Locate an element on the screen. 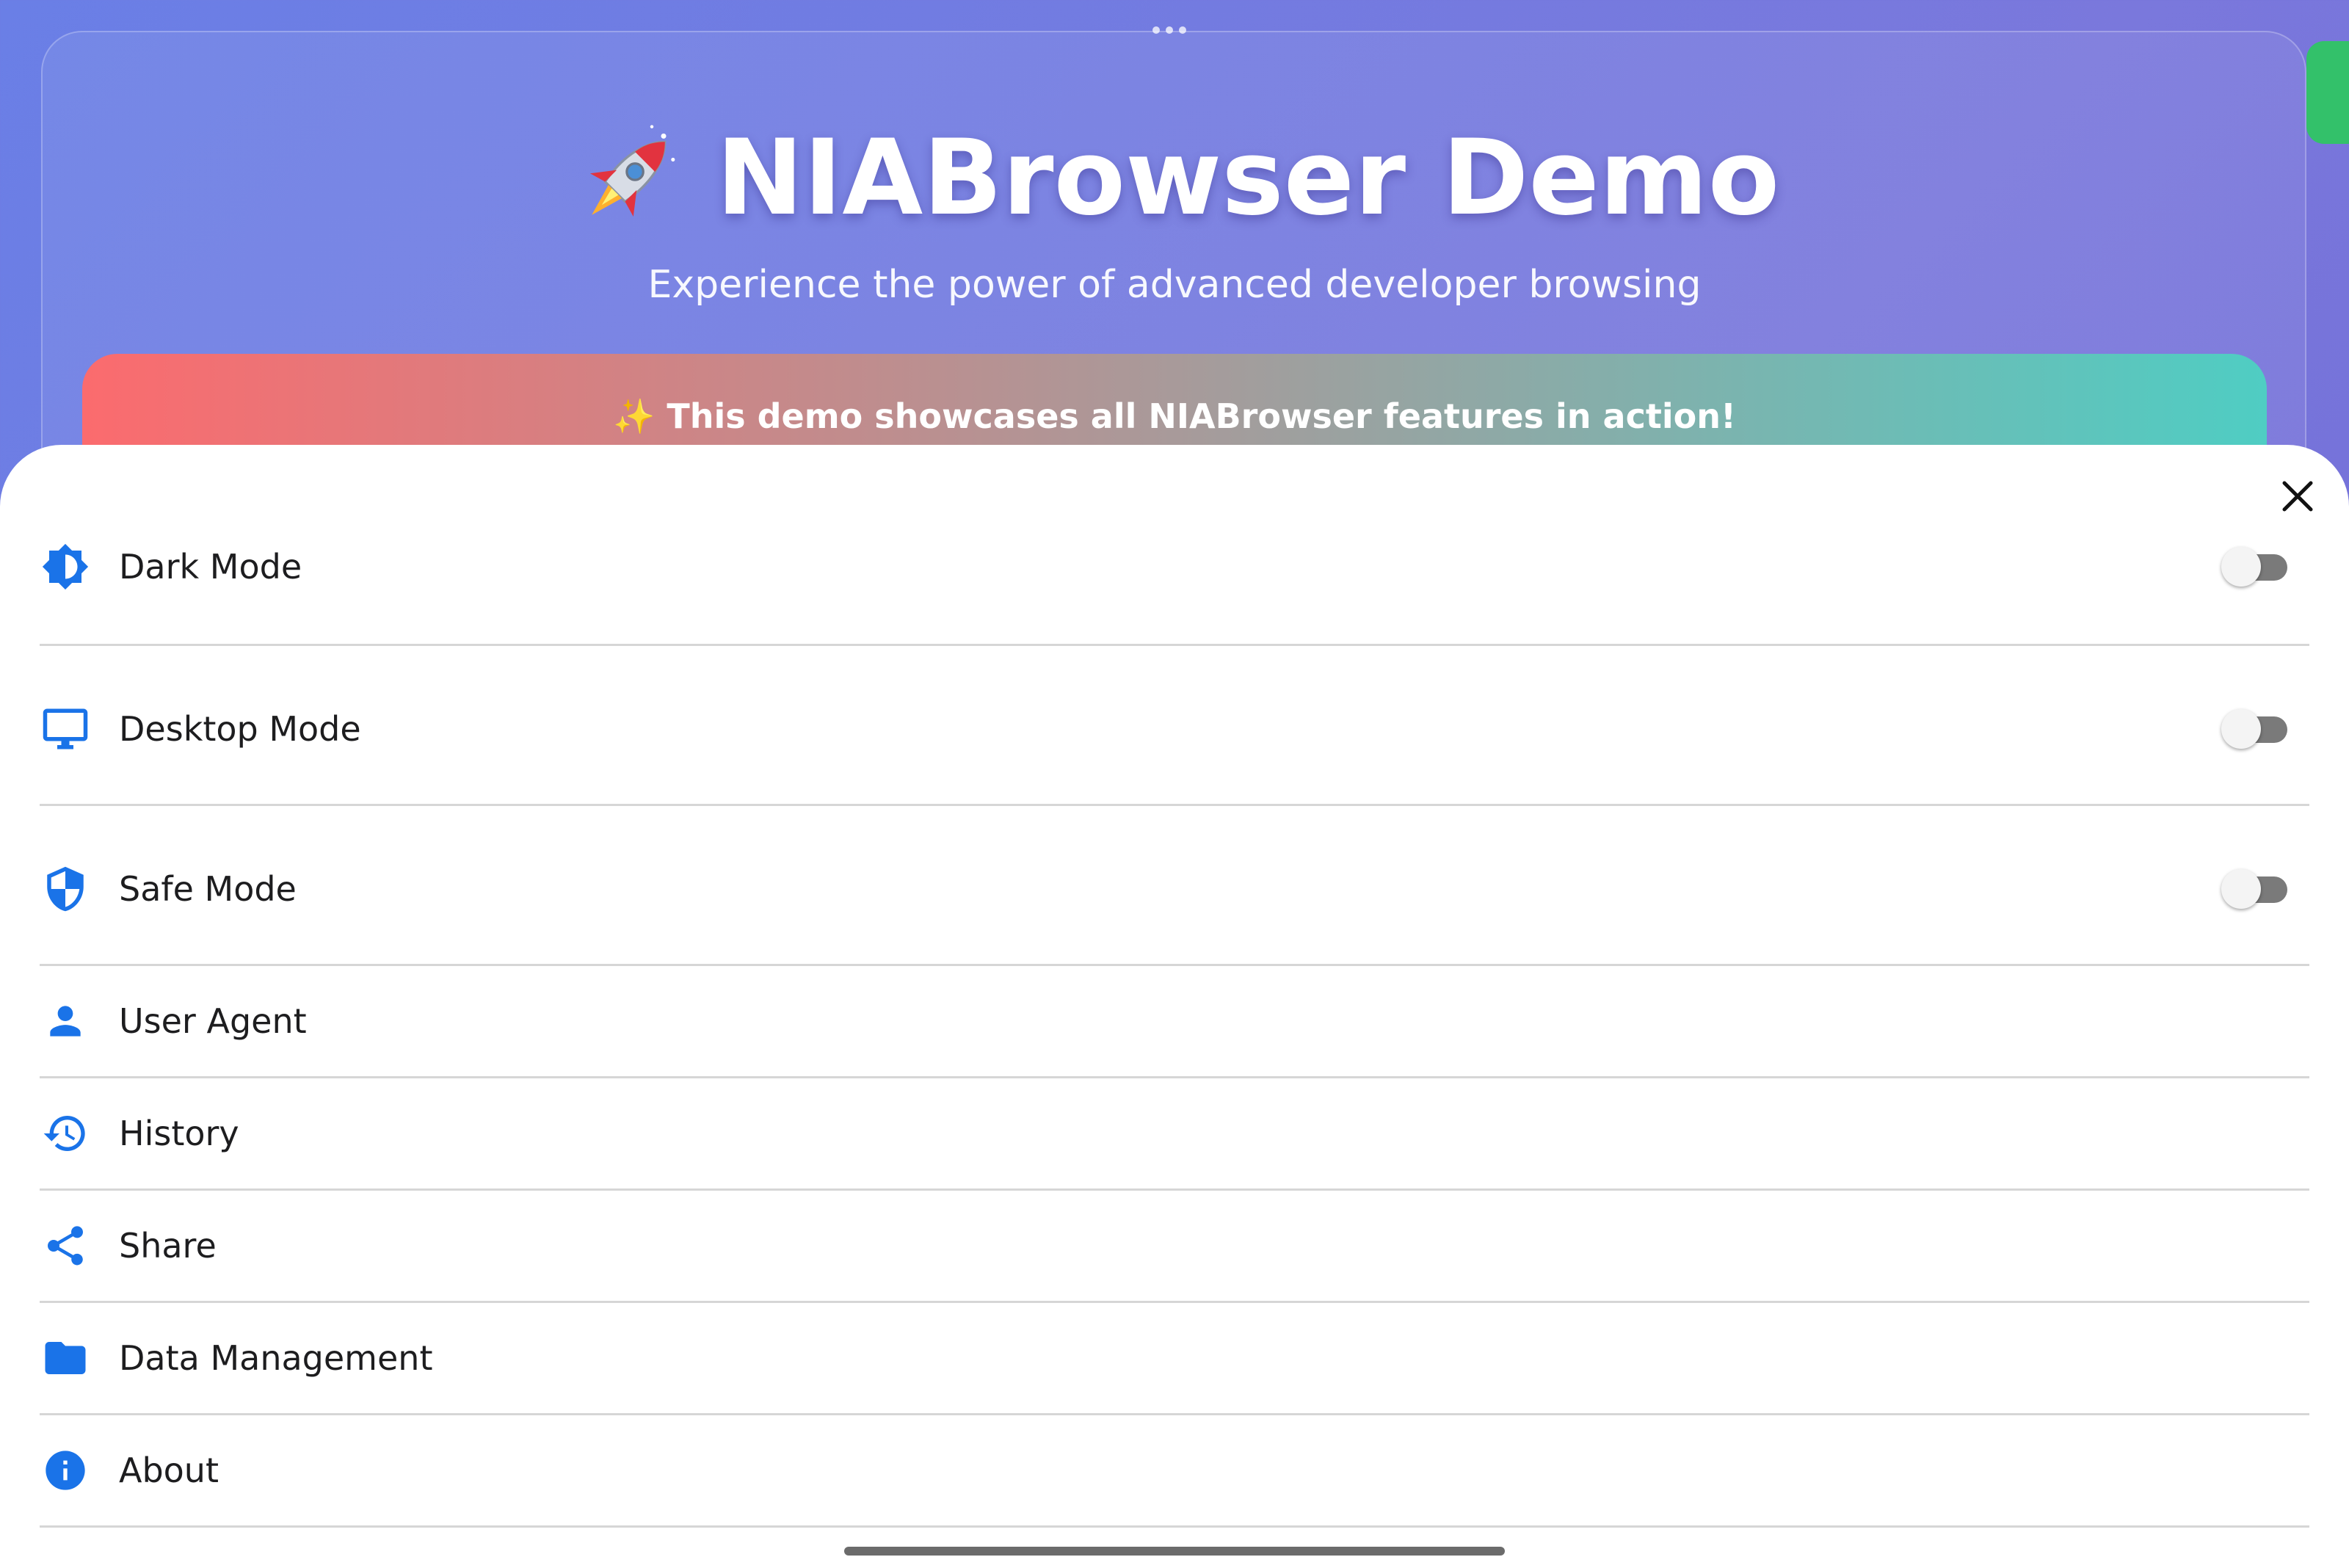 This screenshot has width=2349, height=1568. history-icon is located at coordinates (65, 1133).